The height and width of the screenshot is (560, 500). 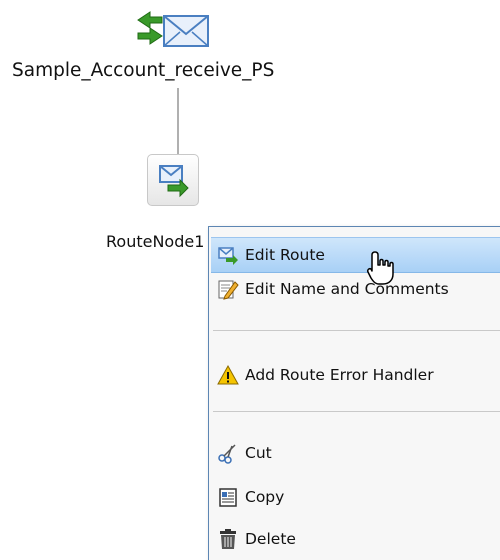 I want to click on proxy-service-label: Sample_Account_receive_PS, so click(x=250, y=70).